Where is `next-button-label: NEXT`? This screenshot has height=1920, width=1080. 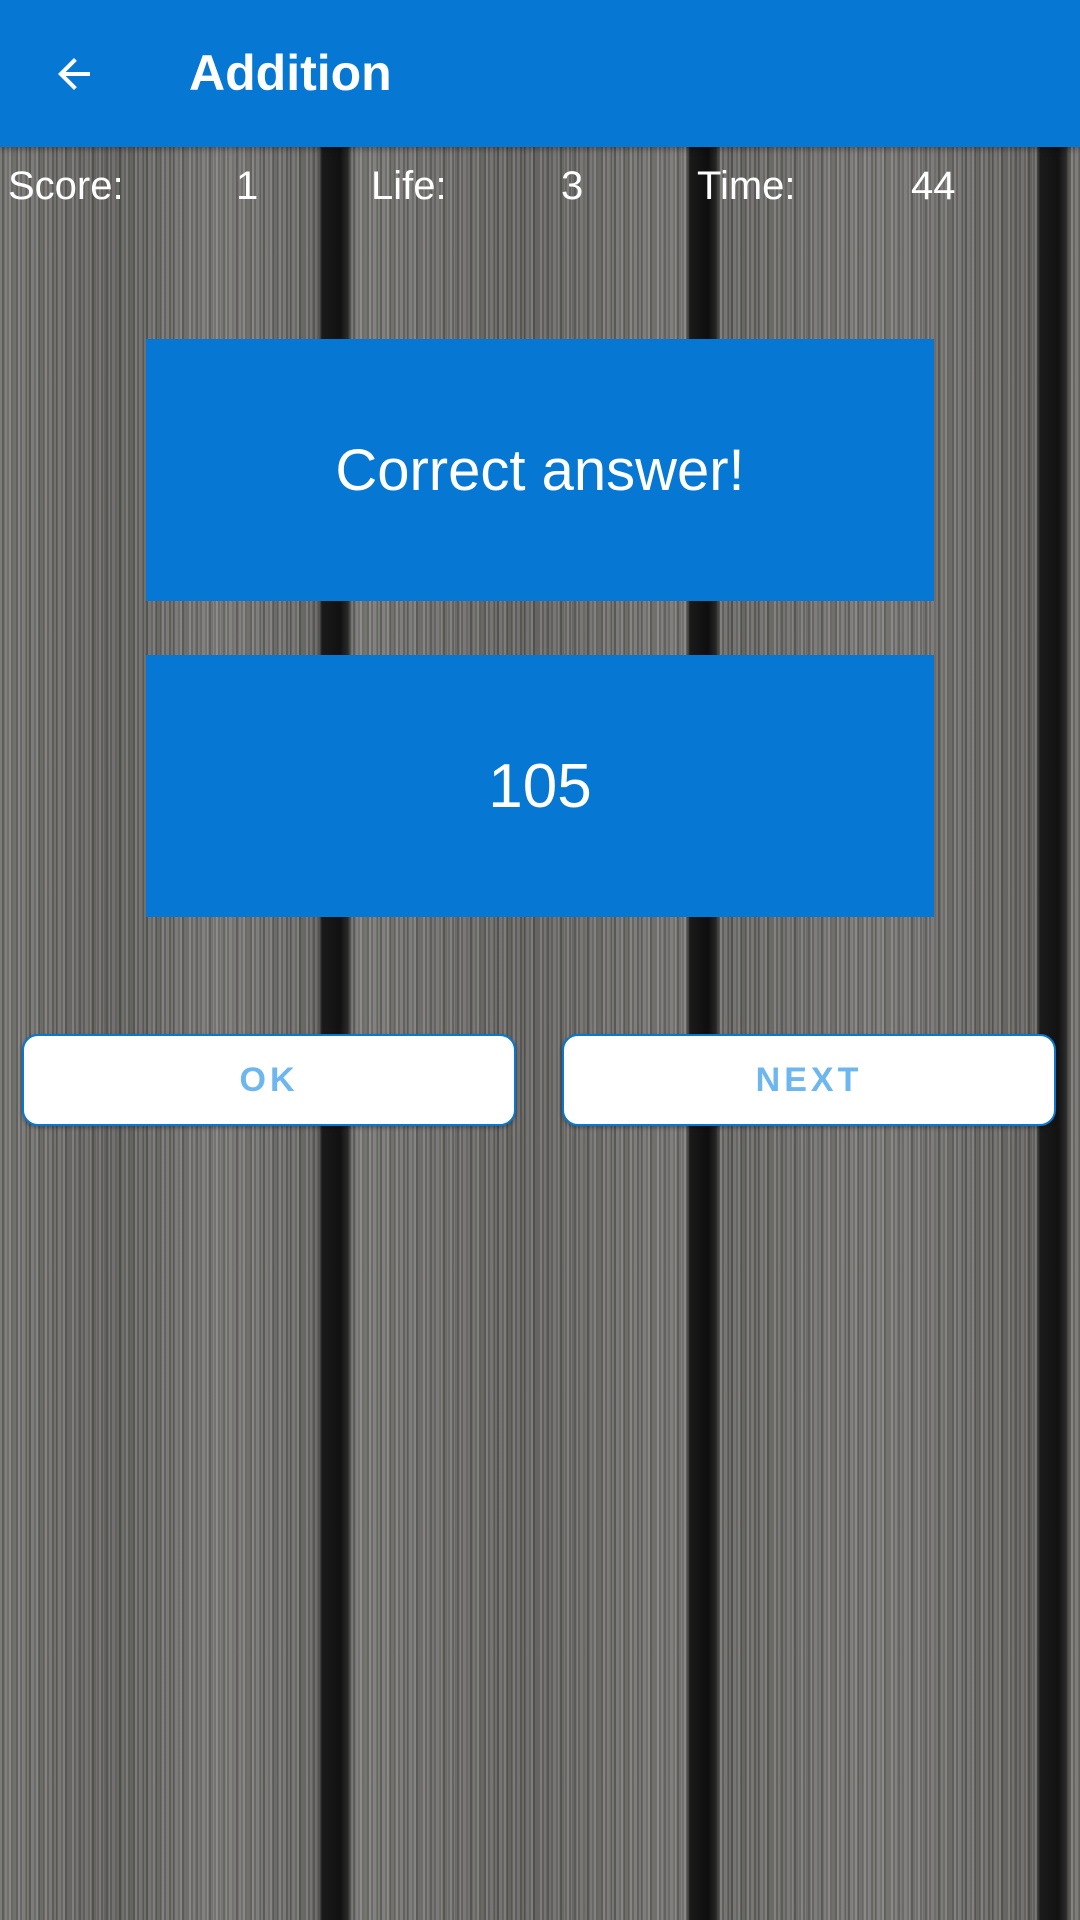
next-button-label: NEXT is located at coordinates (809, 1079).